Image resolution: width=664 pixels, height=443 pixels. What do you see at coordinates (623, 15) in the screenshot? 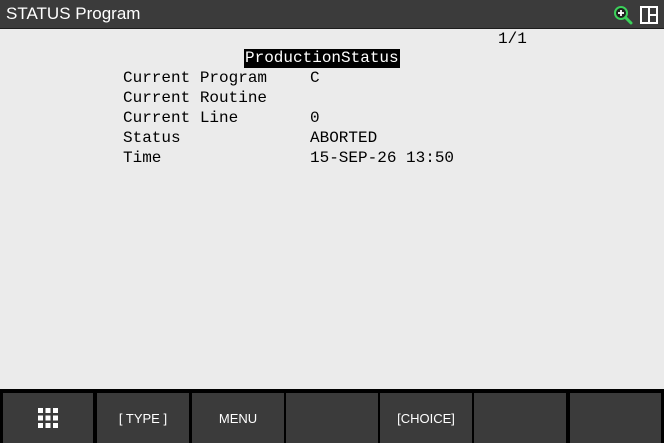
I see `zoom-in-icon` at bounding box center [623, 15].